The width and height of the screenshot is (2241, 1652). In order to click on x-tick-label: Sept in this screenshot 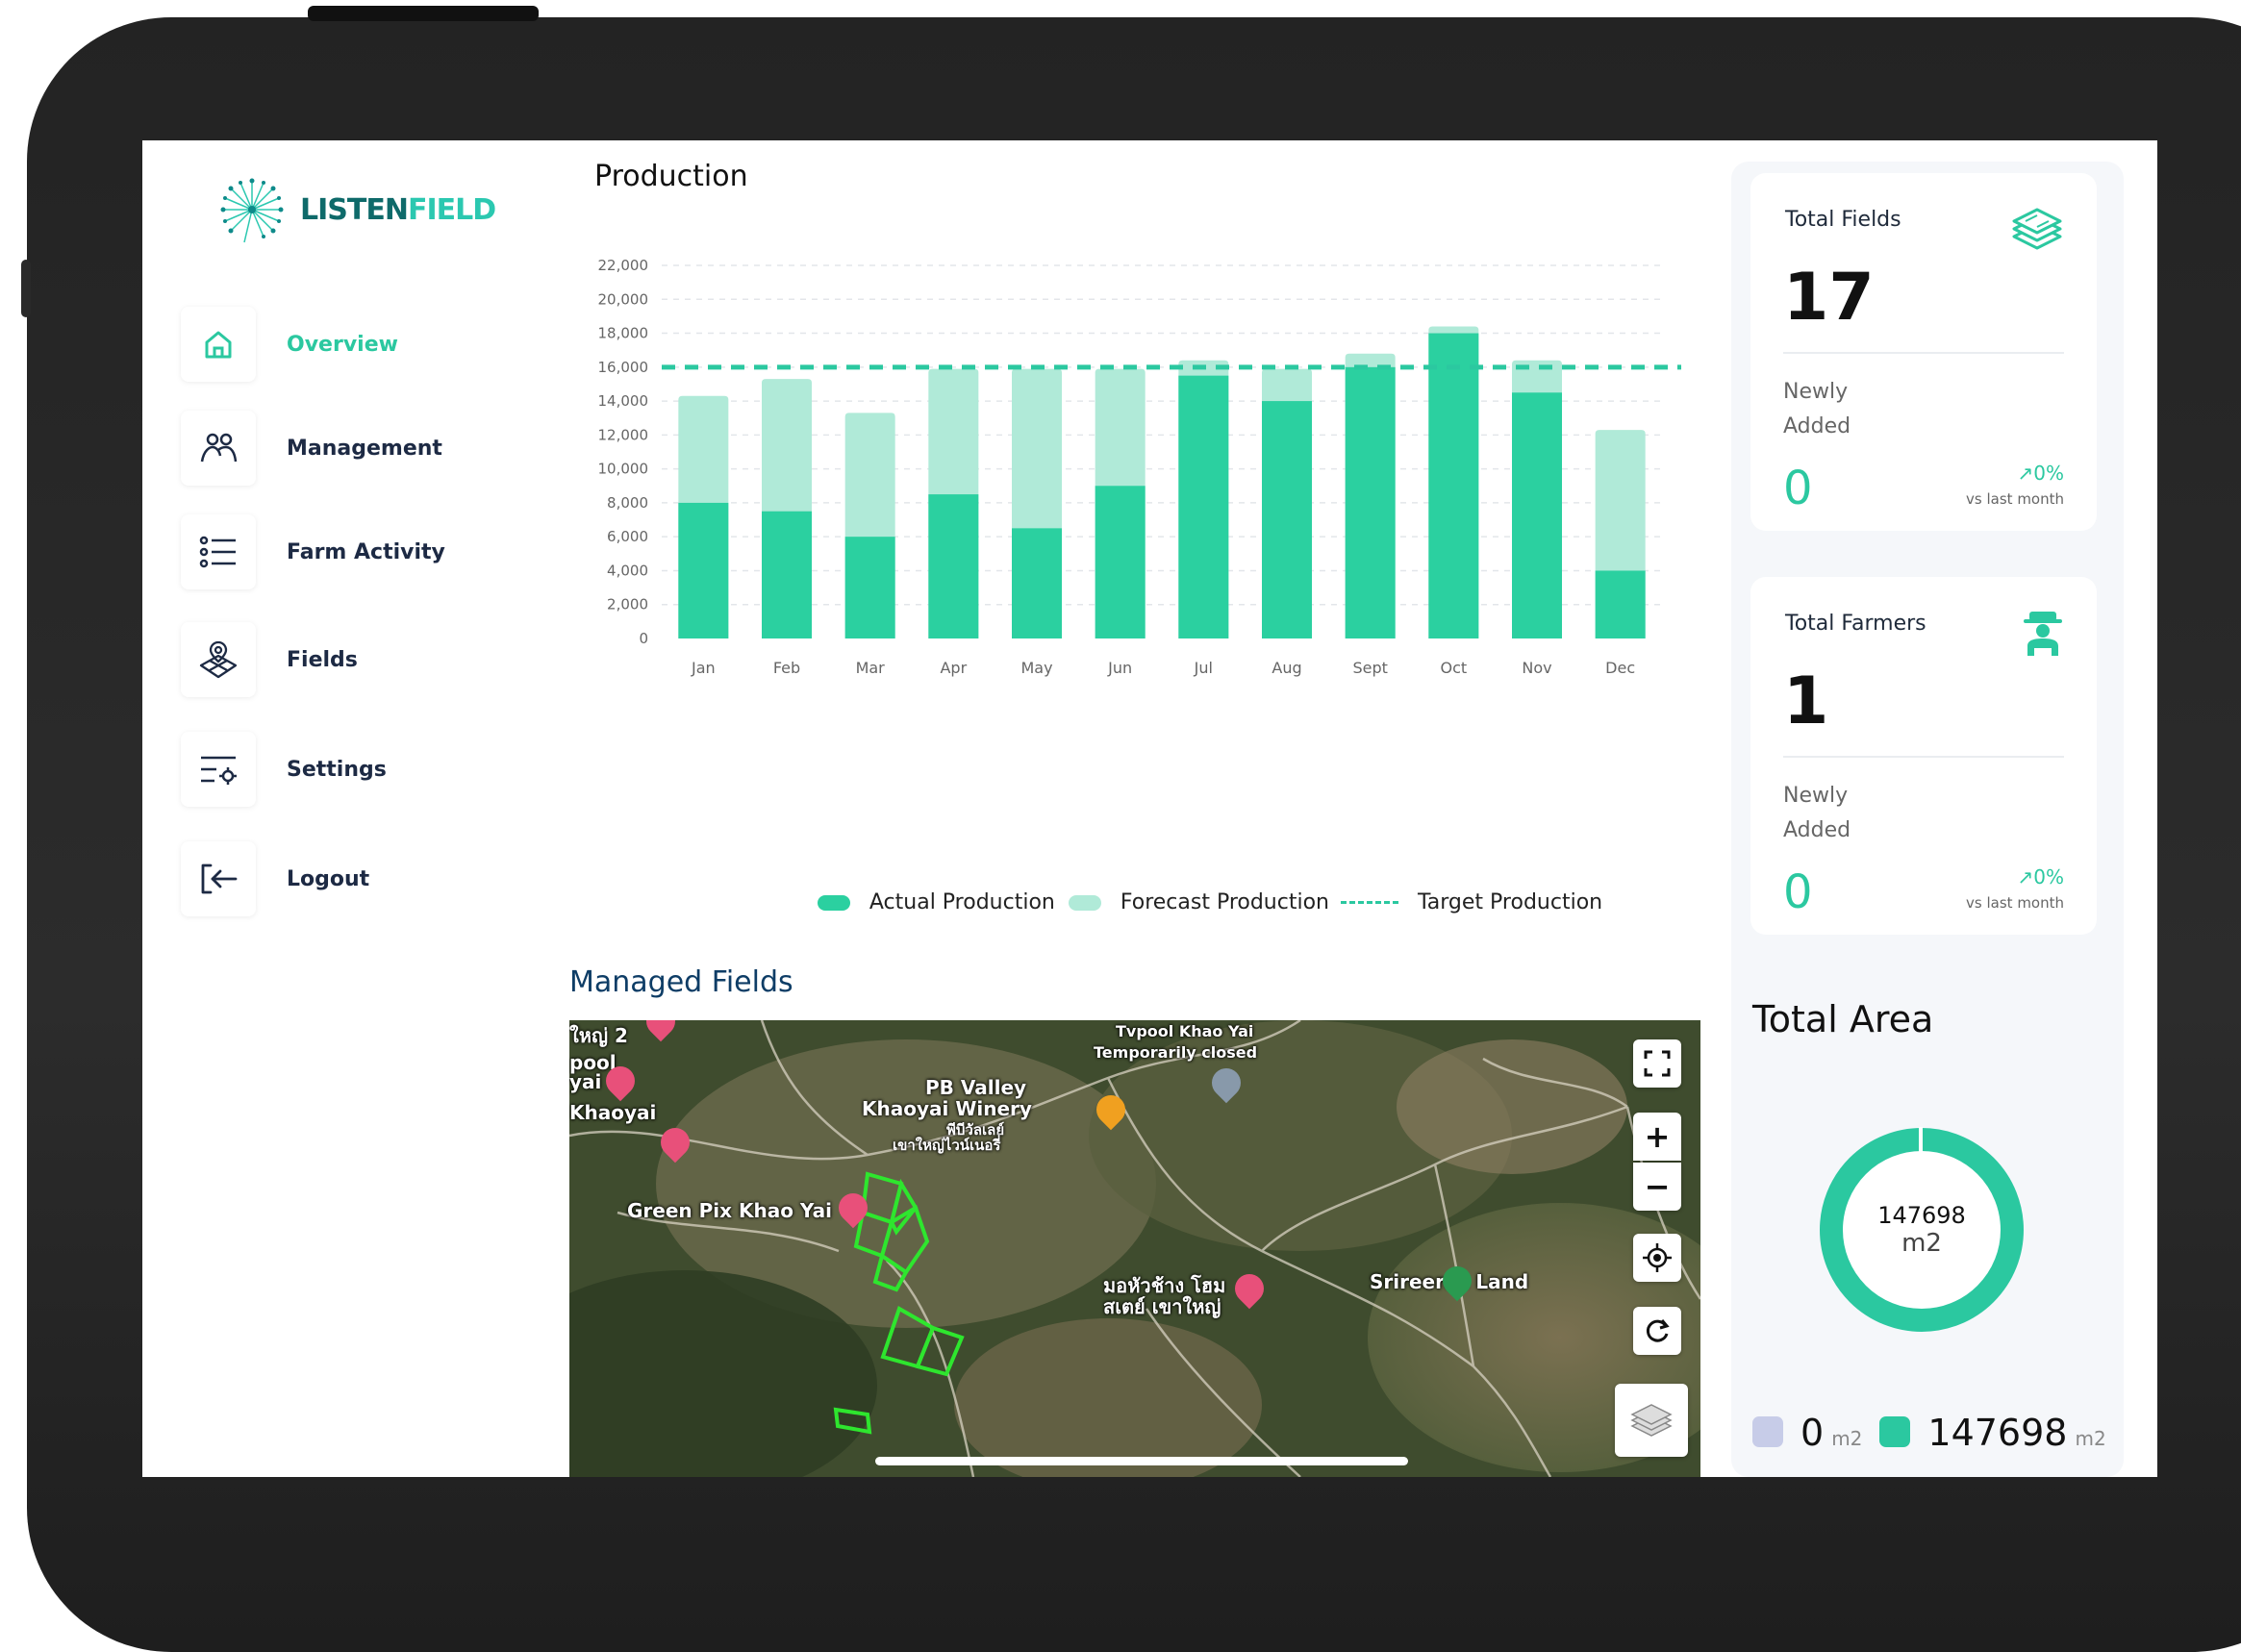, I will do `click(1369, 668)`.